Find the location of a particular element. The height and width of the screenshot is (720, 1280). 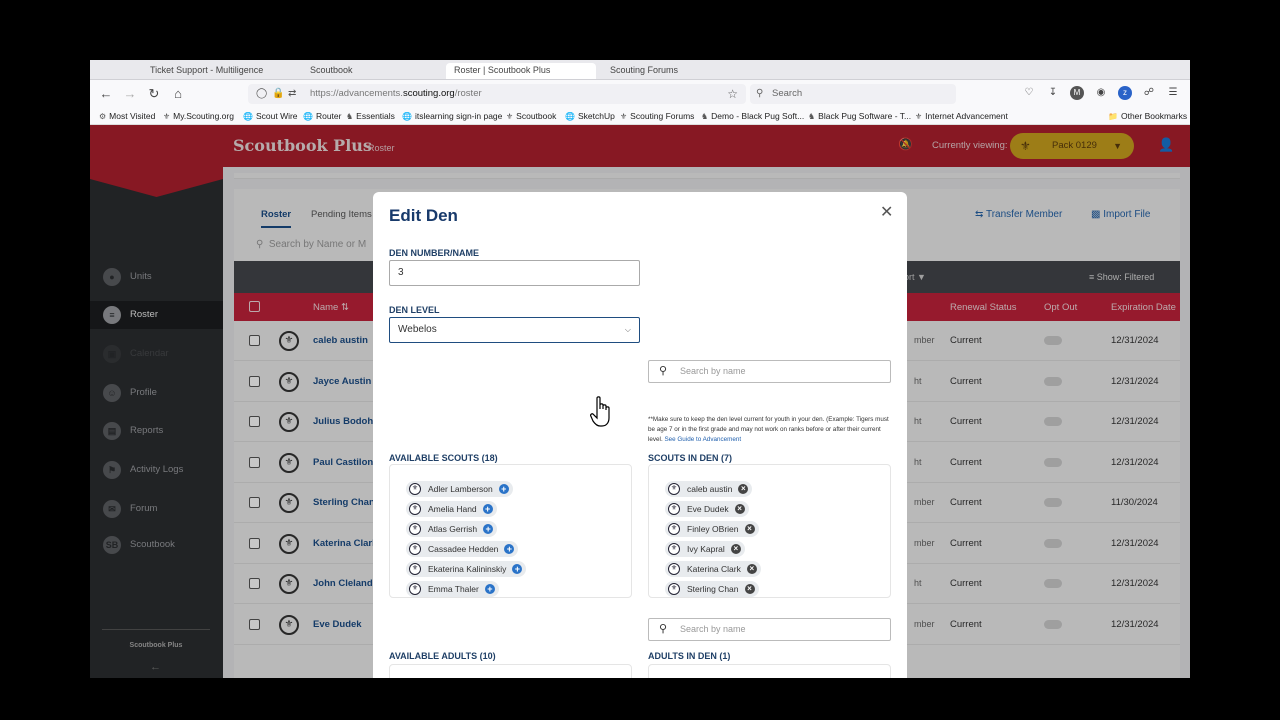

den-level-value: Webelos is located at coordinates (417, 329).